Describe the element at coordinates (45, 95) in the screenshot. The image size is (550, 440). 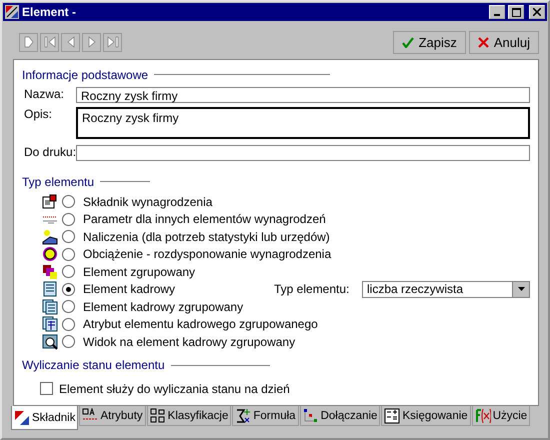
I see `field-label: Nazwa:` at that location.